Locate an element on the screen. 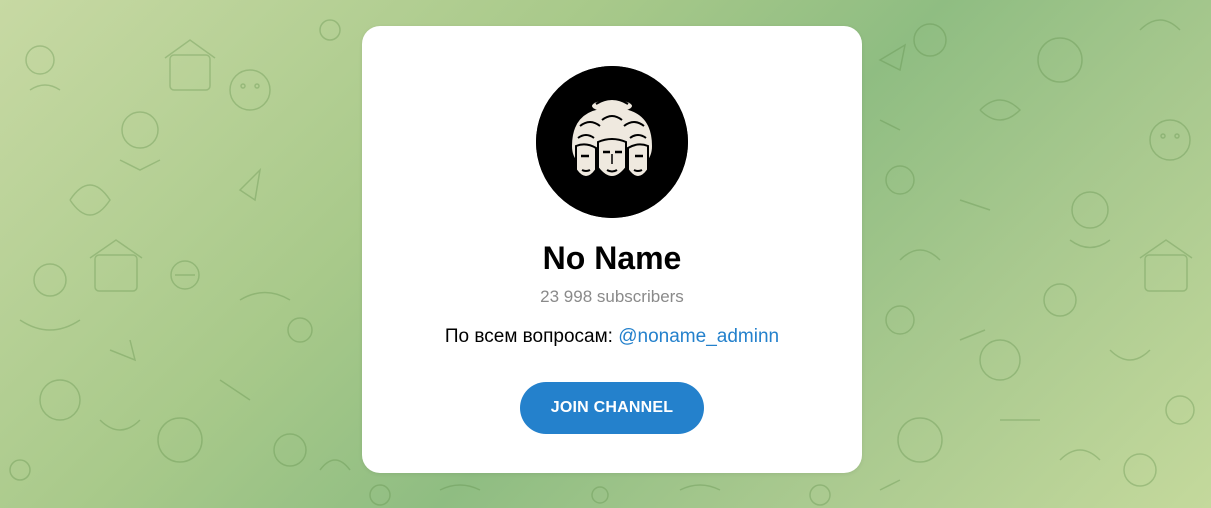 The image size is (1211, 508). three-faced-head-icon is located at coordinates (612, 142).